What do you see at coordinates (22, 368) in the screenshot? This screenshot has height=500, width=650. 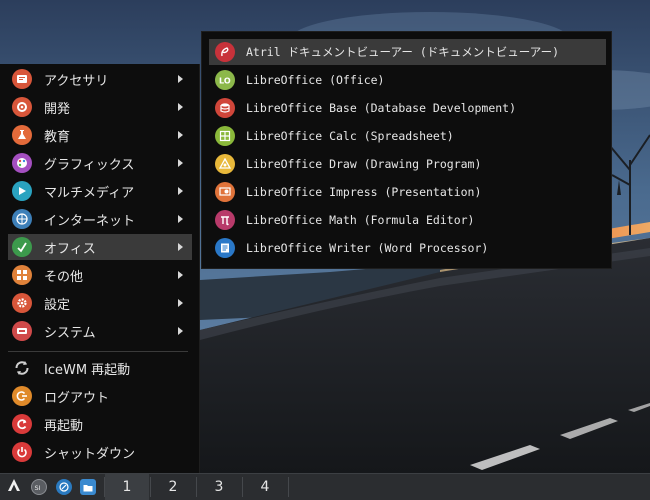 I see `restart-wm-icon` at bounding box center [22, 368].